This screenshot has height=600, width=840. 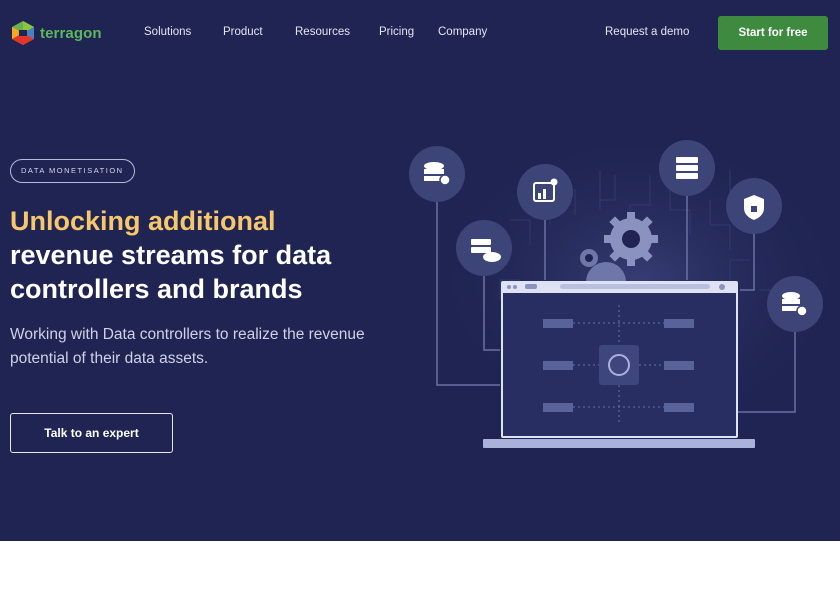 I want to click on terragon-logo: terragon, so click(x=56, y=33).